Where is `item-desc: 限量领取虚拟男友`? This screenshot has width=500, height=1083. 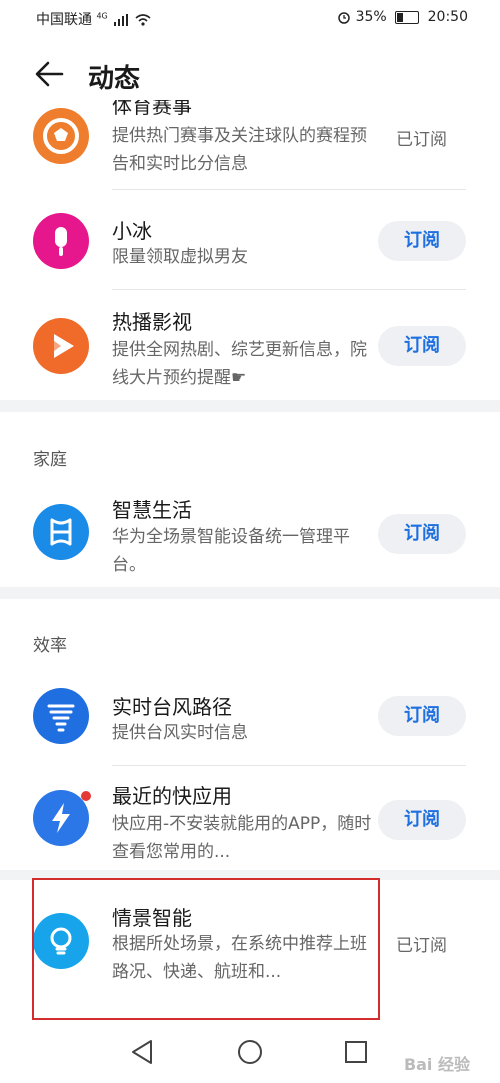
item-desc: 限量领取虚拟男友 is located at coordinates (180, 257).